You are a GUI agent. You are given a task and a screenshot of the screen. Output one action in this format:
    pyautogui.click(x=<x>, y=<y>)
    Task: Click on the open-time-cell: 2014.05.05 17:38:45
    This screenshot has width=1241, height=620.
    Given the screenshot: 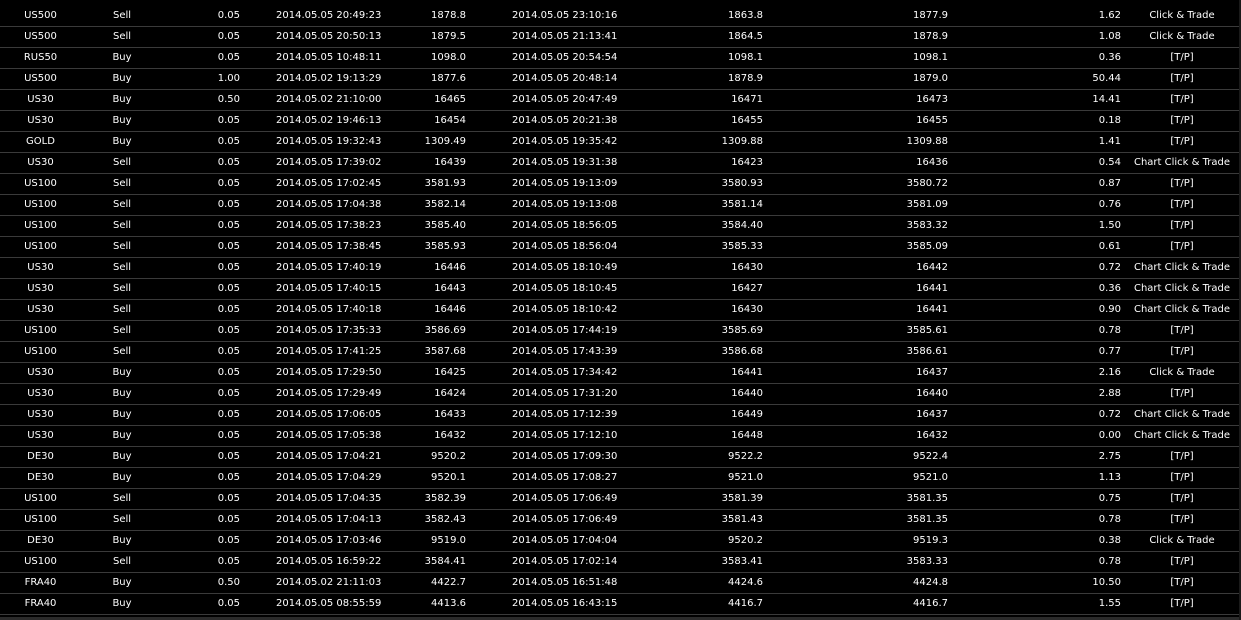 What is the action you would take?
    pyautogui.click(x=329, y=246)
    